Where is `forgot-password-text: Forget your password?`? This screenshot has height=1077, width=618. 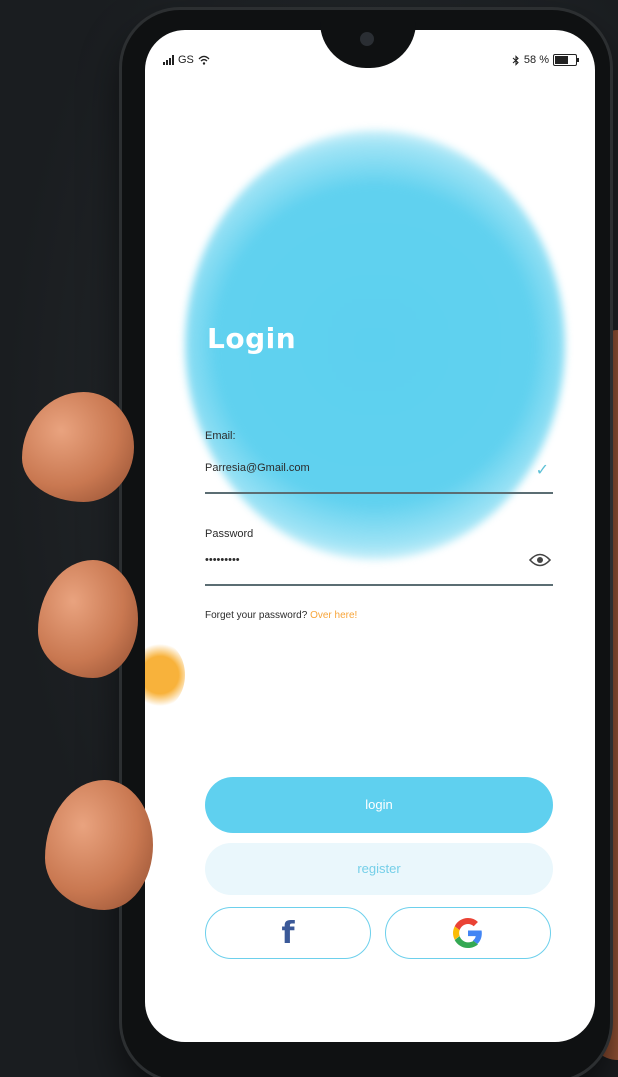
forgot-password-text: Forget your password? is located at coordinates (256, 615).